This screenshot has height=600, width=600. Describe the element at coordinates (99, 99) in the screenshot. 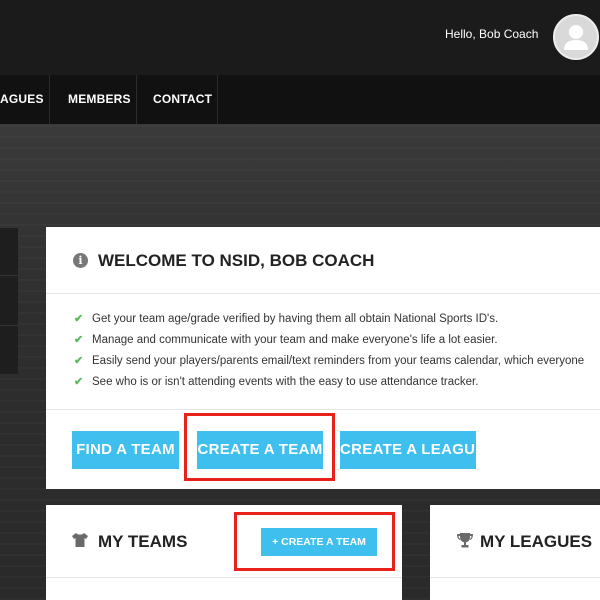

I see `nav-item-members: MEMBERS` at that location.